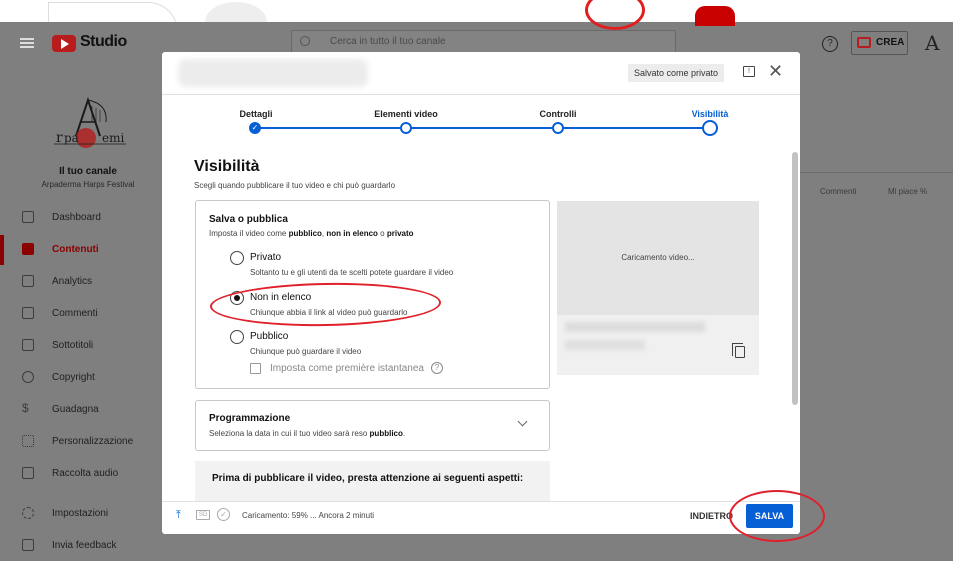  What do you see at coordinates (635, 327) in the screenshot?
I see `video-link-blurred` at bounding box center [635, 327].